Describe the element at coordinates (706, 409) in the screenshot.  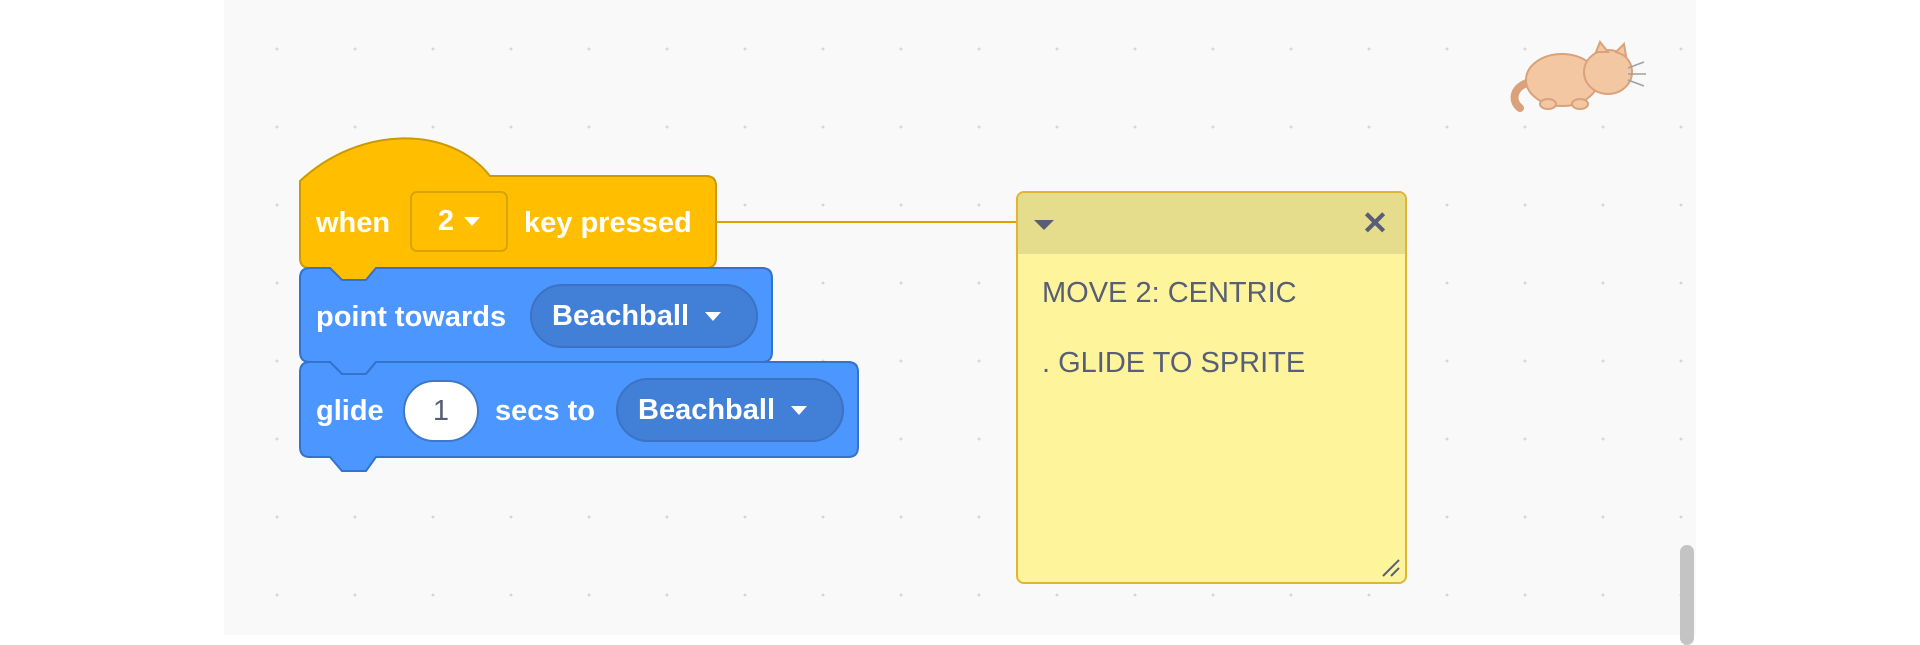
I see `glide-target-value: Beachball` at that location.